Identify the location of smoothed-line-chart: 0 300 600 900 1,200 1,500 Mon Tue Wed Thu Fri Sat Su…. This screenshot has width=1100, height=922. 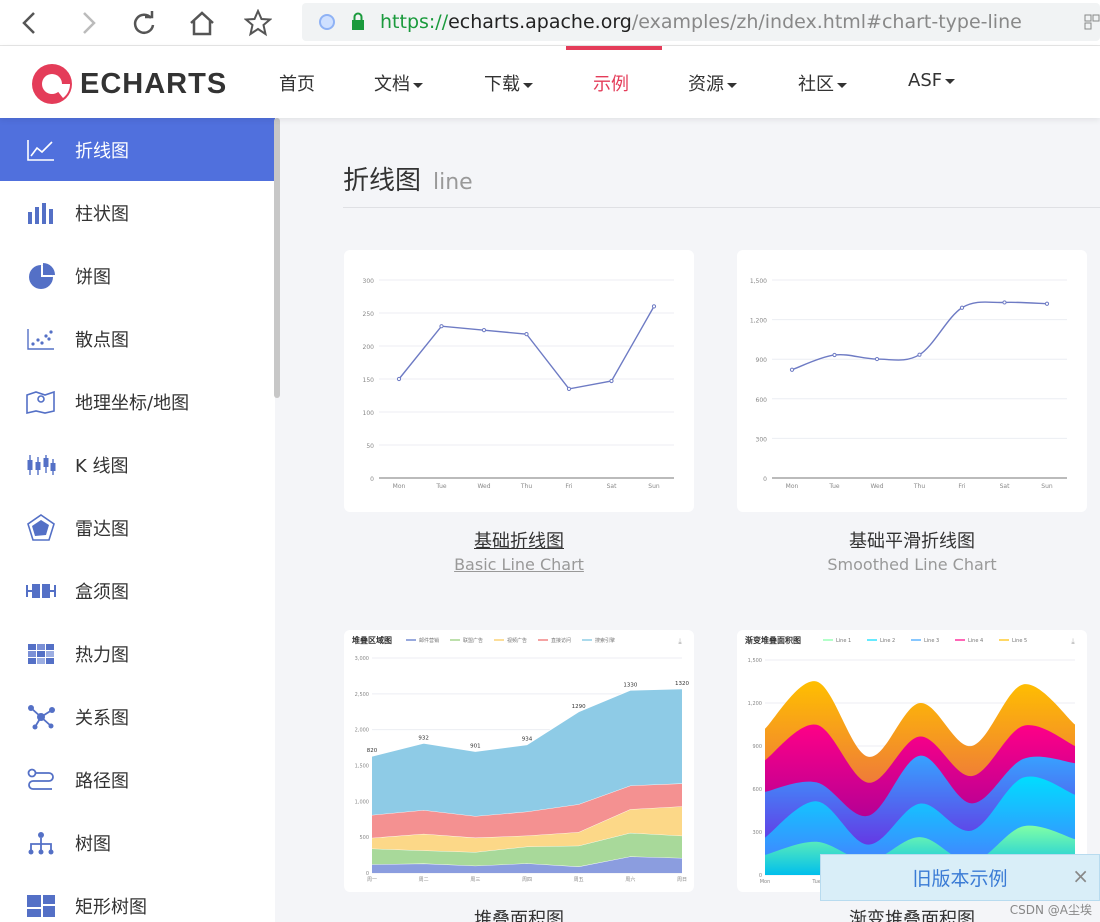
(908, 384).